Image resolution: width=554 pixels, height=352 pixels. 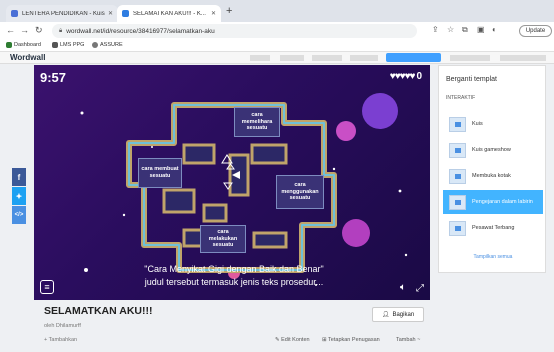 What do you see at coordinates (55, 45) in the screenshot?
I see `lms-icon` at bounding box center [55, 45].